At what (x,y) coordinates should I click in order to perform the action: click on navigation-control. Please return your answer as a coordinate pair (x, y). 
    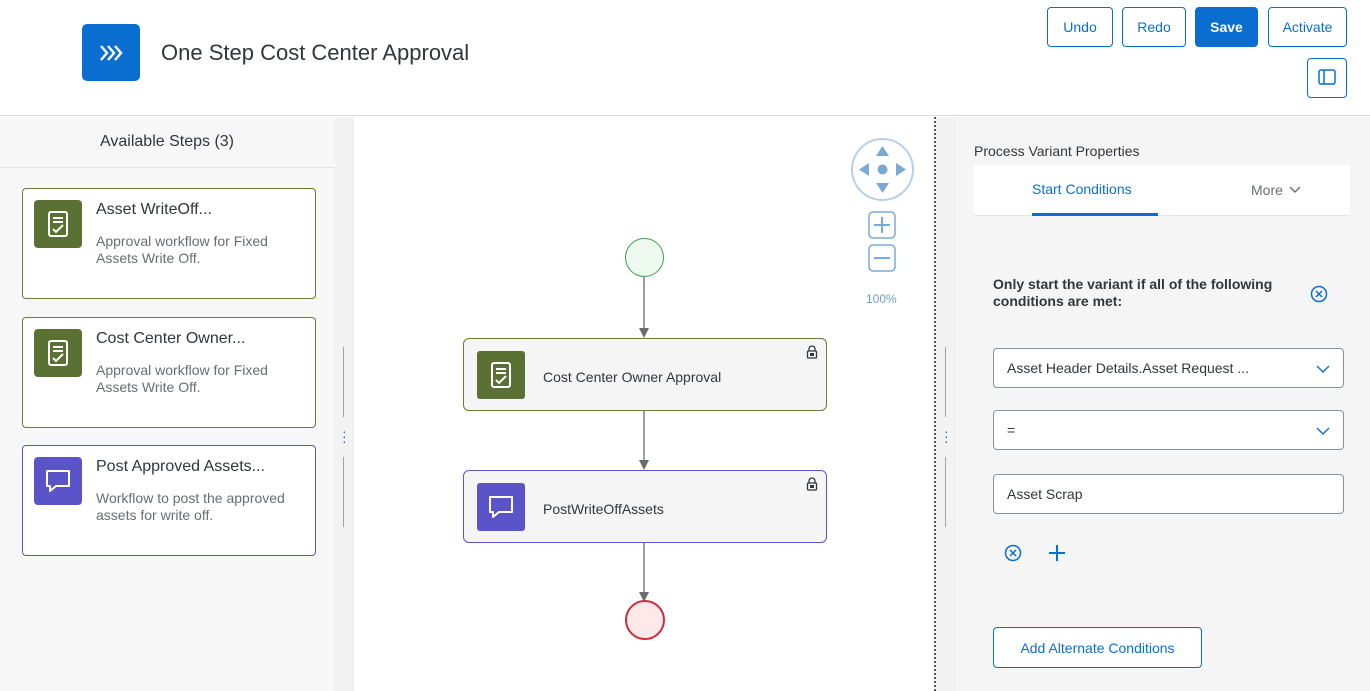
    Looking at the image, I should click on (882, 169).